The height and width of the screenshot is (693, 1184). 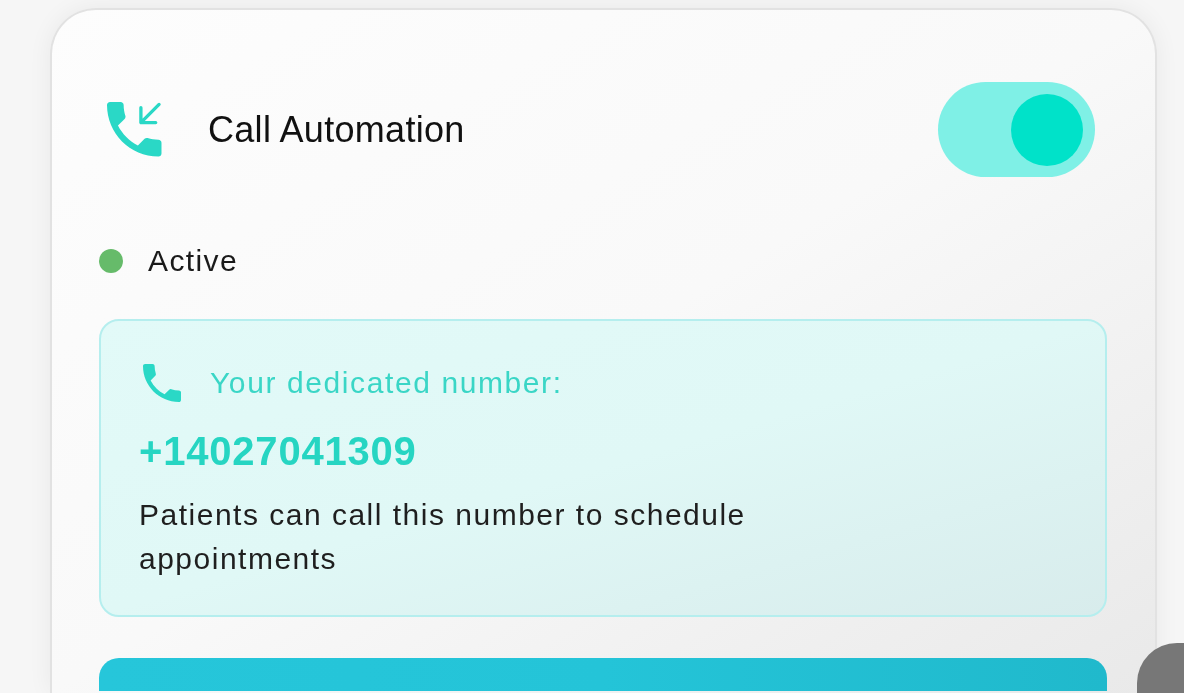 I want to click on action-button, so click(x=603, y=674).